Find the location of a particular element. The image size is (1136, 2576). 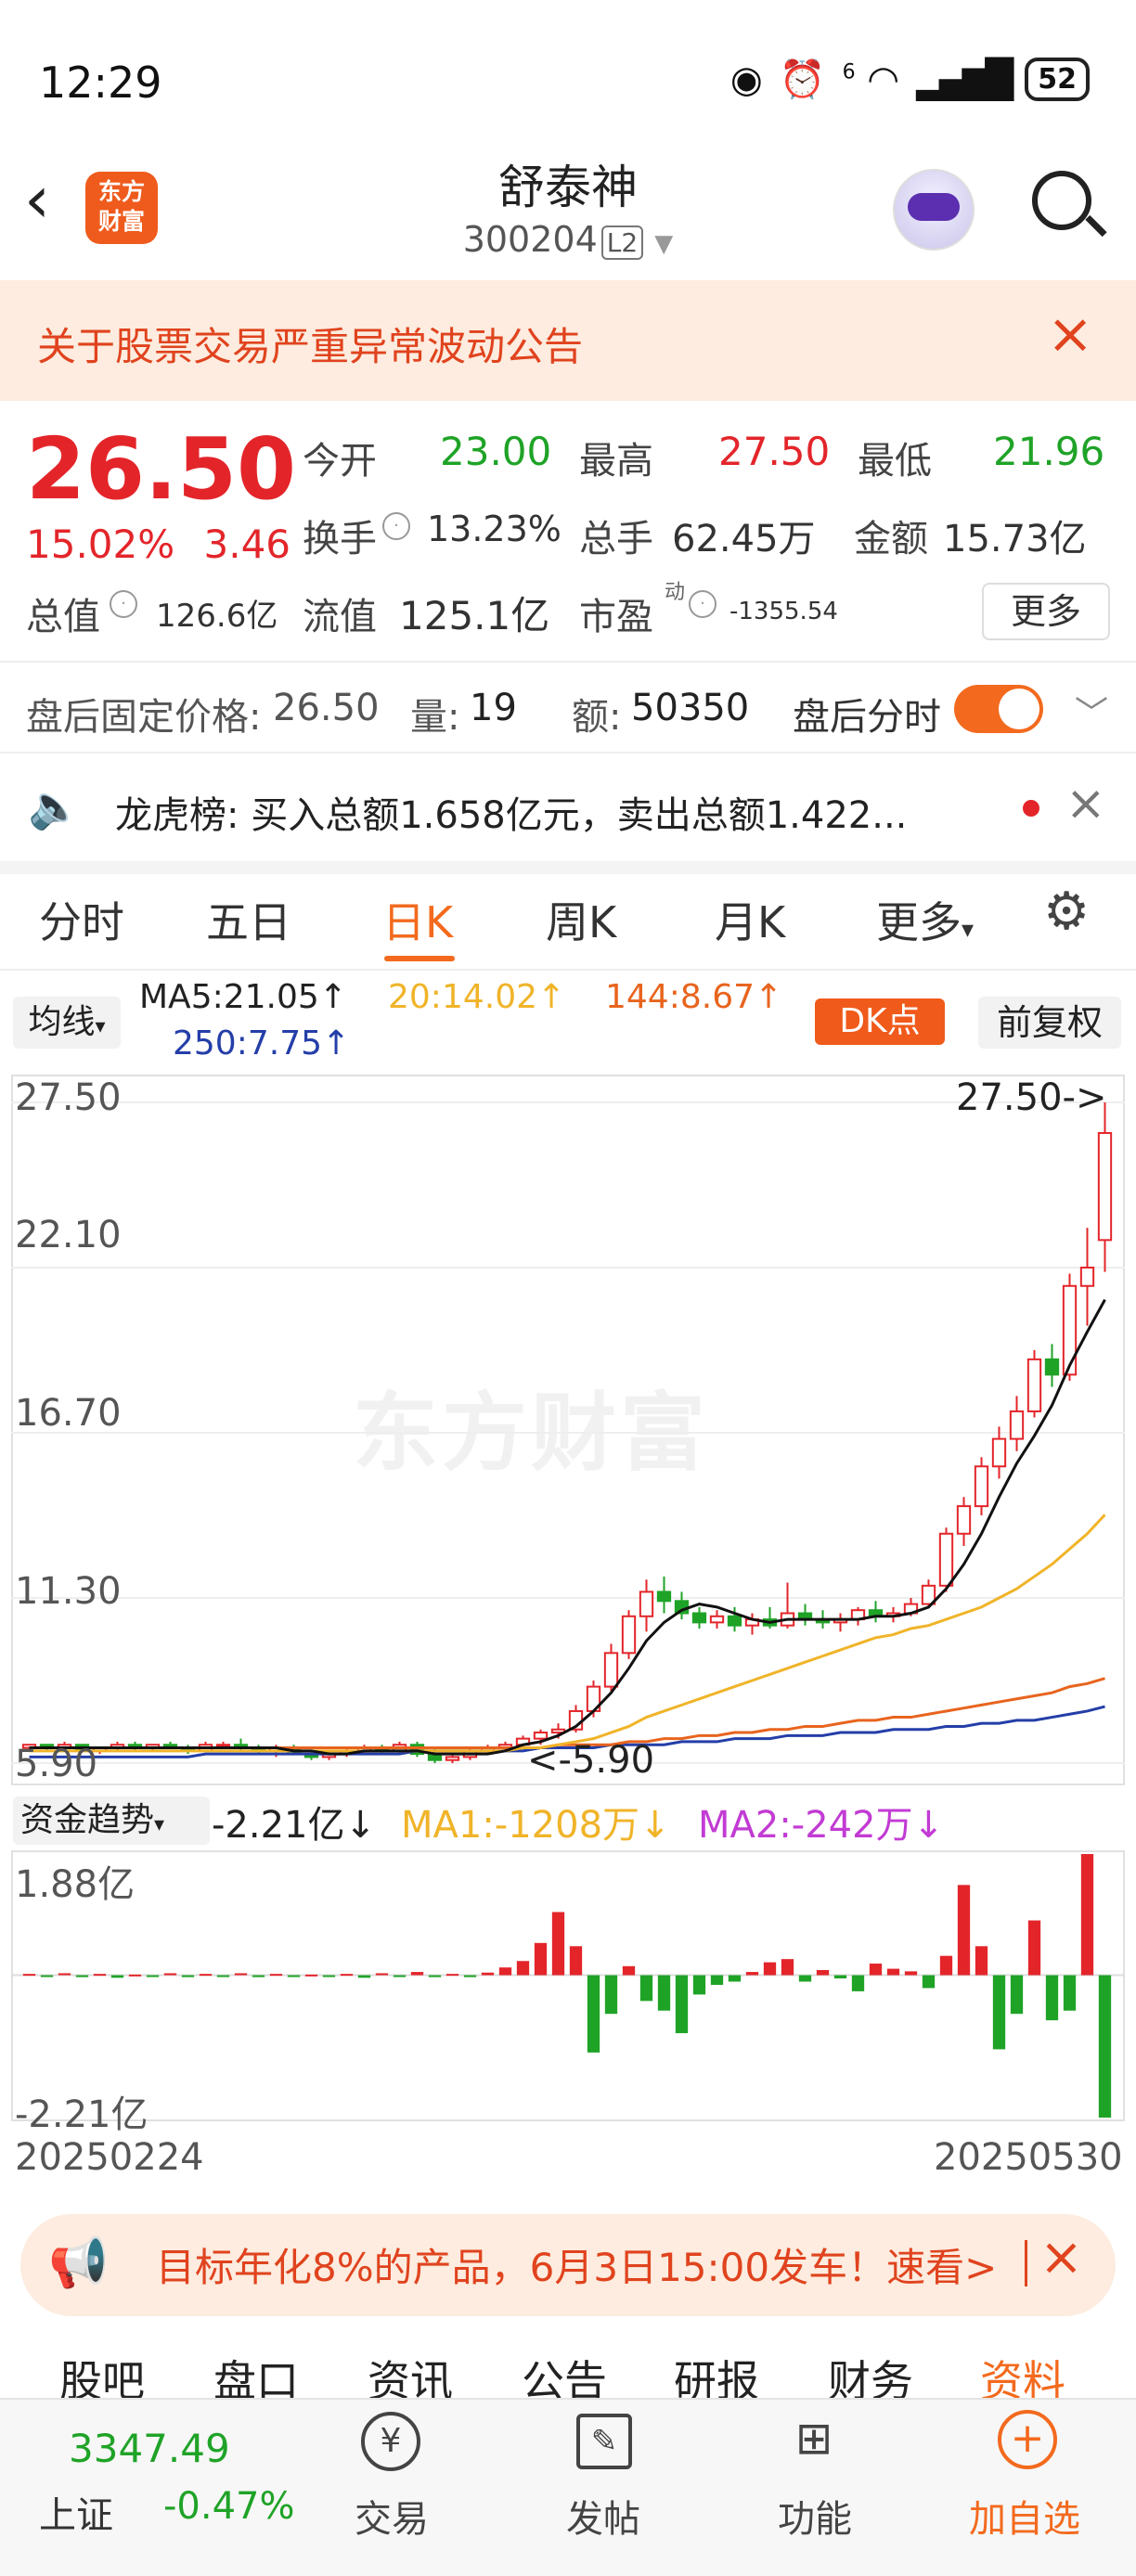

plus-icon: + is located at coordinates (1027, 2441).